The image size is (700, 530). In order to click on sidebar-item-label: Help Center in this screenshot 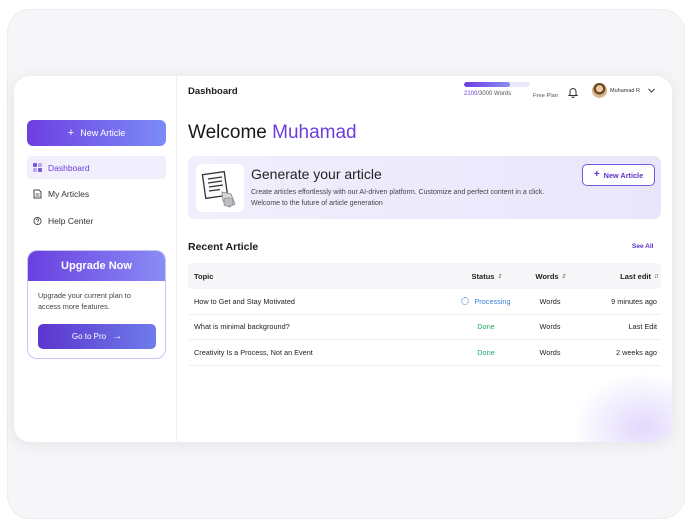, I will do `click(71, 220)`.